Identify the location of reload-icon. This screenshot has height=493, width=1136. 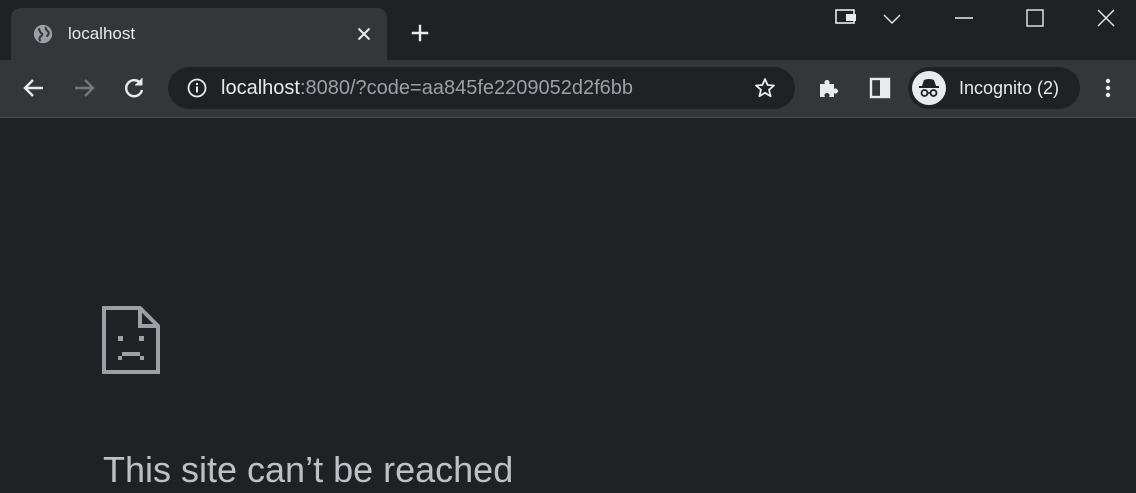
(134, 88).